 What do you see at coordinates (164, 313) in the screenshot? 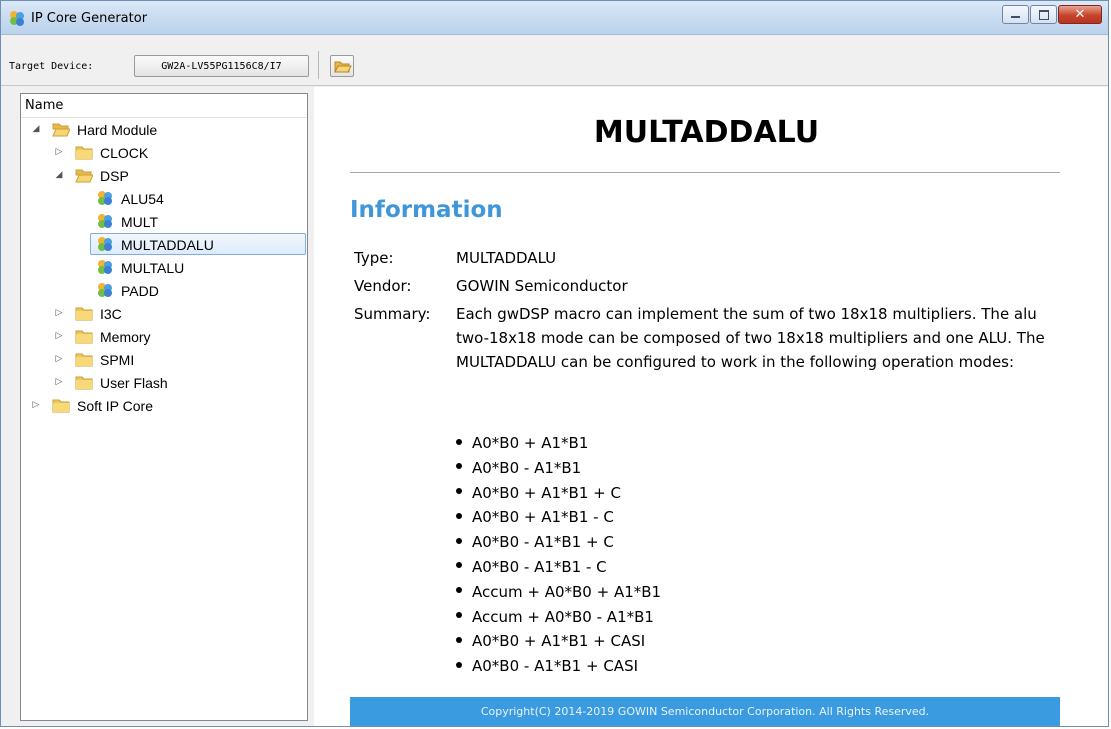
I see `tree-item-i3c: ▷ I3C` at bounding box center [164, 313].